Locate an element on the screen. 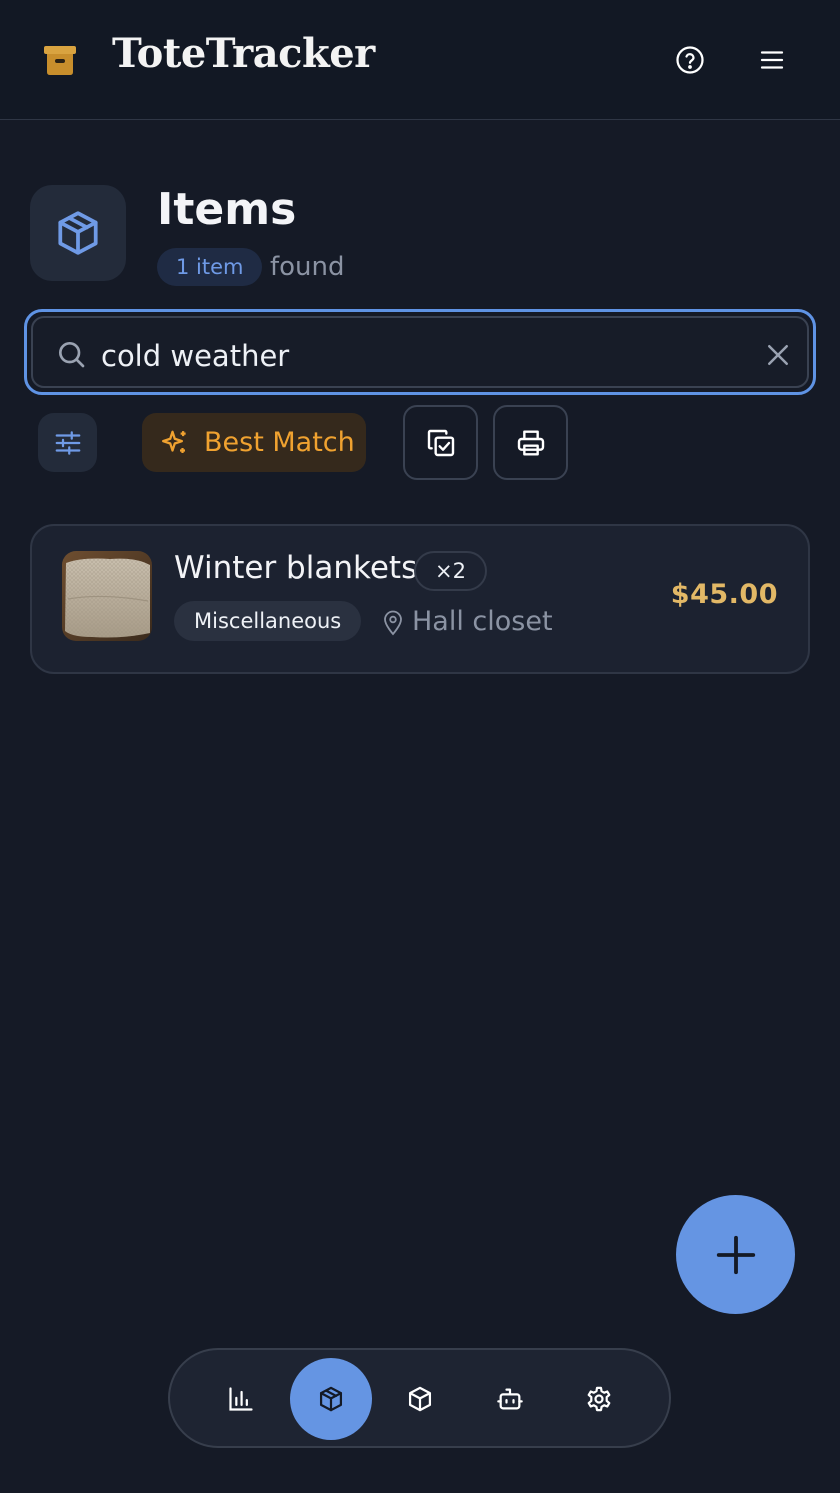 This screenshot has width=840, height=1493. nav-items is located at coordinates (331, 1399).